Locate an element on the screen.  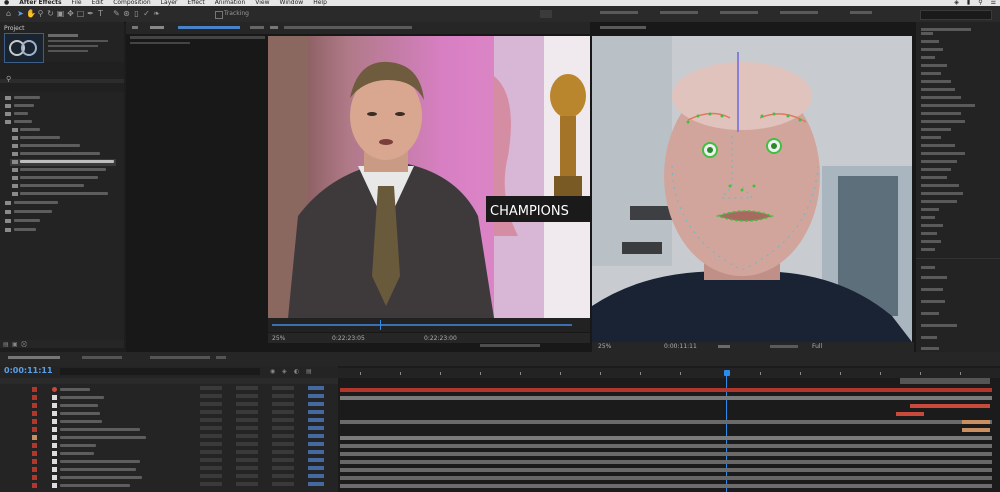
new-composition-icon: ▣ is located at coordinates (15, 344).